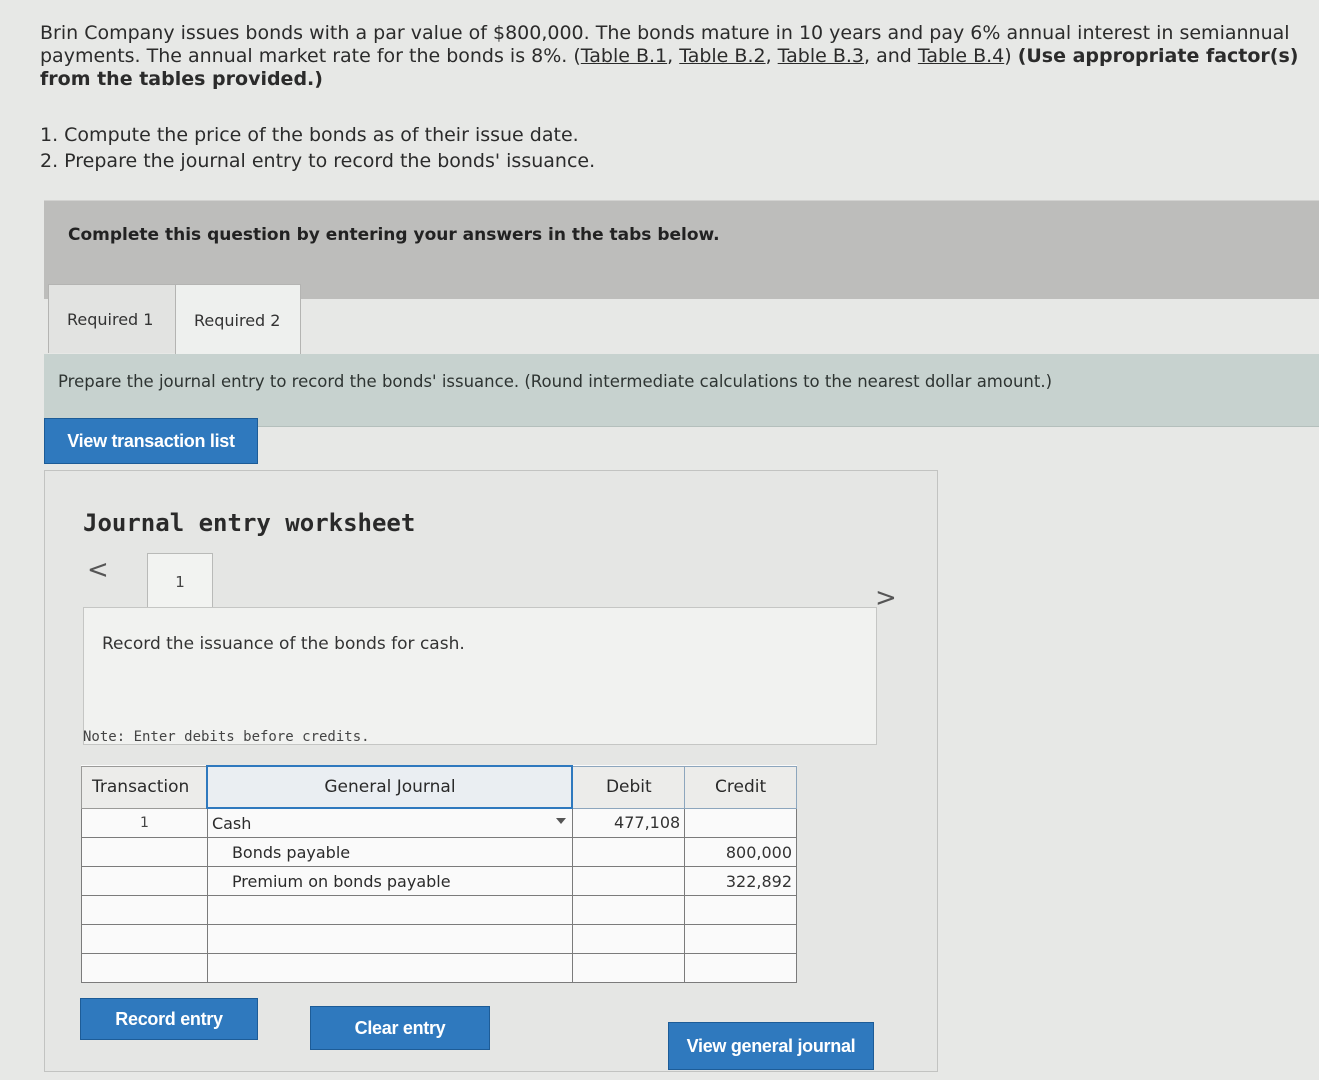 The height and width of the screenshot is (1080, 1319). What do you see at coordinates (151, 441) in the screenshot?
I see `view-transaction-list-button: View transaction list` at bounding box center [151, 441].